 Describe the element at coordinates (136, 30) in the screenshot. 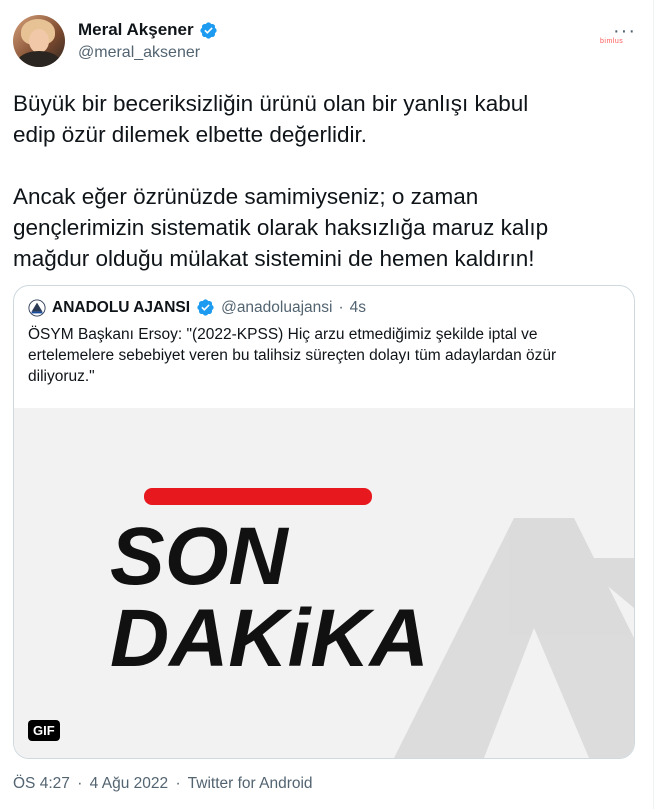

I see `author-name: Meral Akşener` at that location.